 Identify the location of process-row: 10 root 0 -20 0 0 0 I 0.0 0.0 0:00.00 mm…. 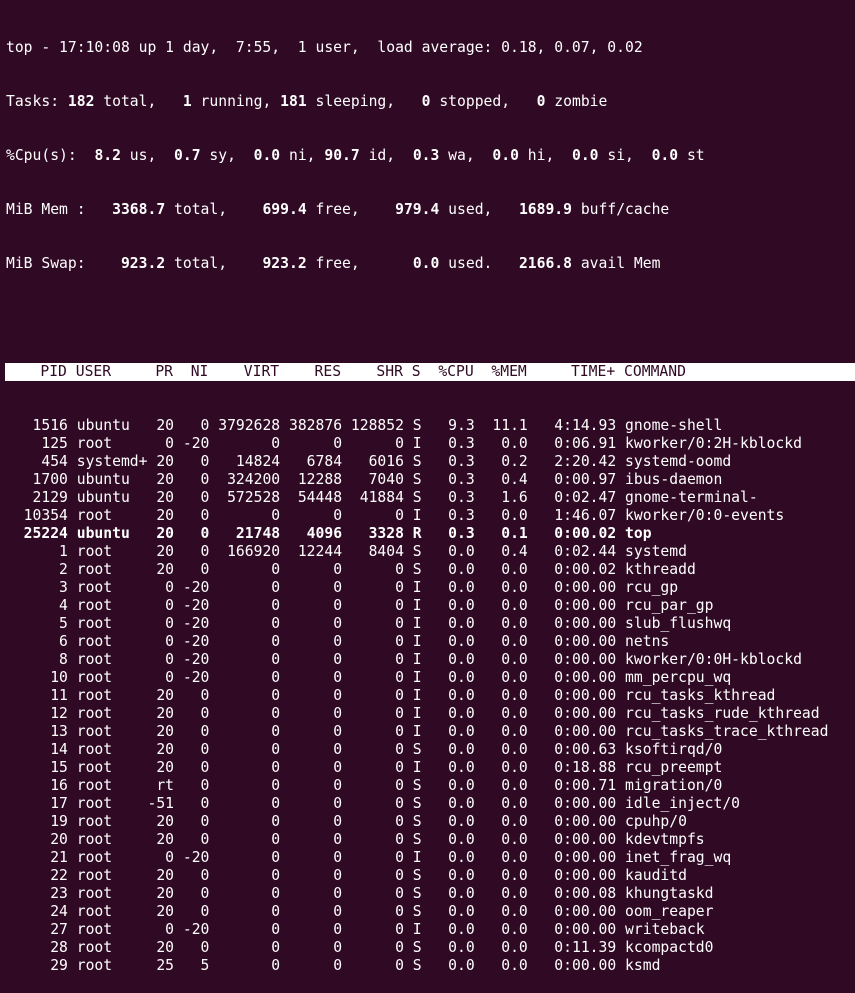
(430, 678).